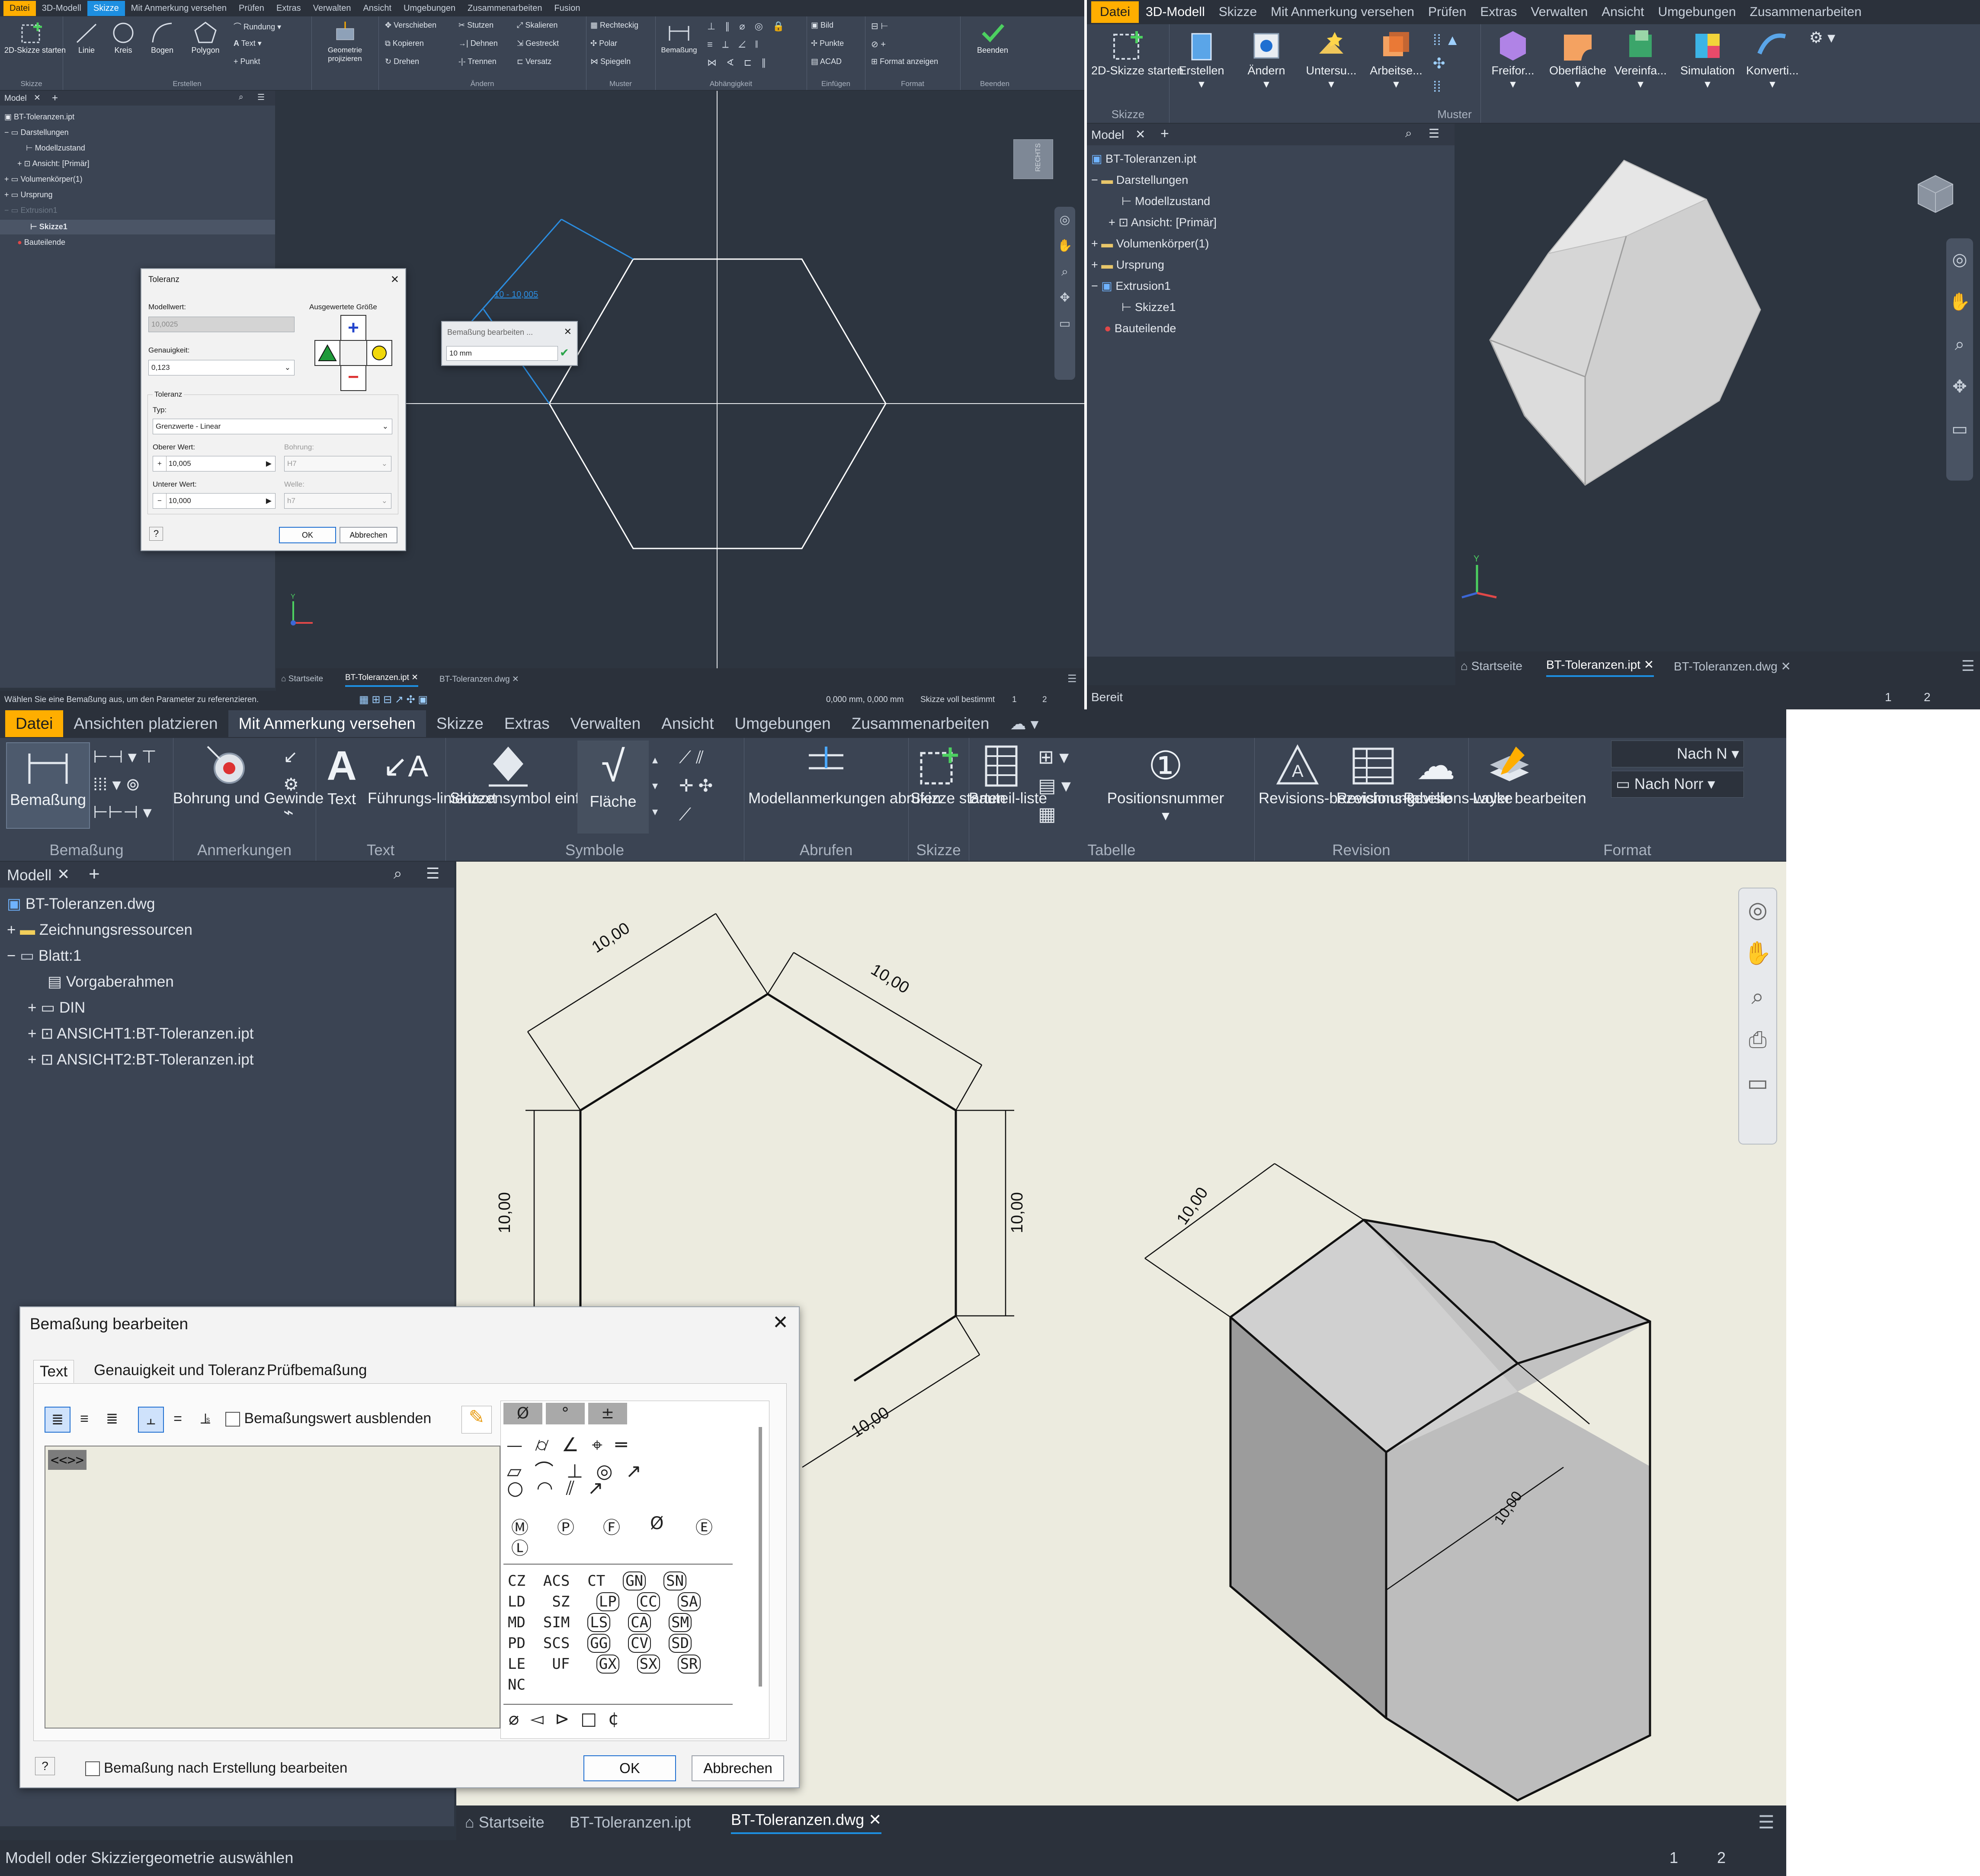 This screenshot has height=1876, width=1980. What do you see at coordinates (137, 227) in the screenshot?
I see `tree-item-selected: ⊢ Skizze1` at bounding box center [137, 227].